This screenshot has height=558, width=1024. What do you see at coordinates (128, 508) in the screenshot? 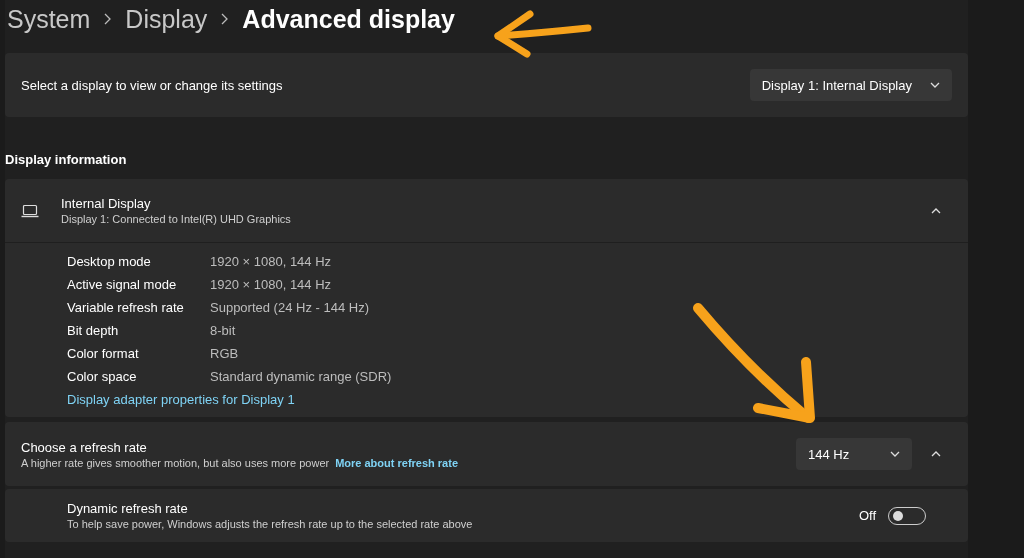
I see `setting-title: Dynamic refresh rate` at bounding box center [128, 508].